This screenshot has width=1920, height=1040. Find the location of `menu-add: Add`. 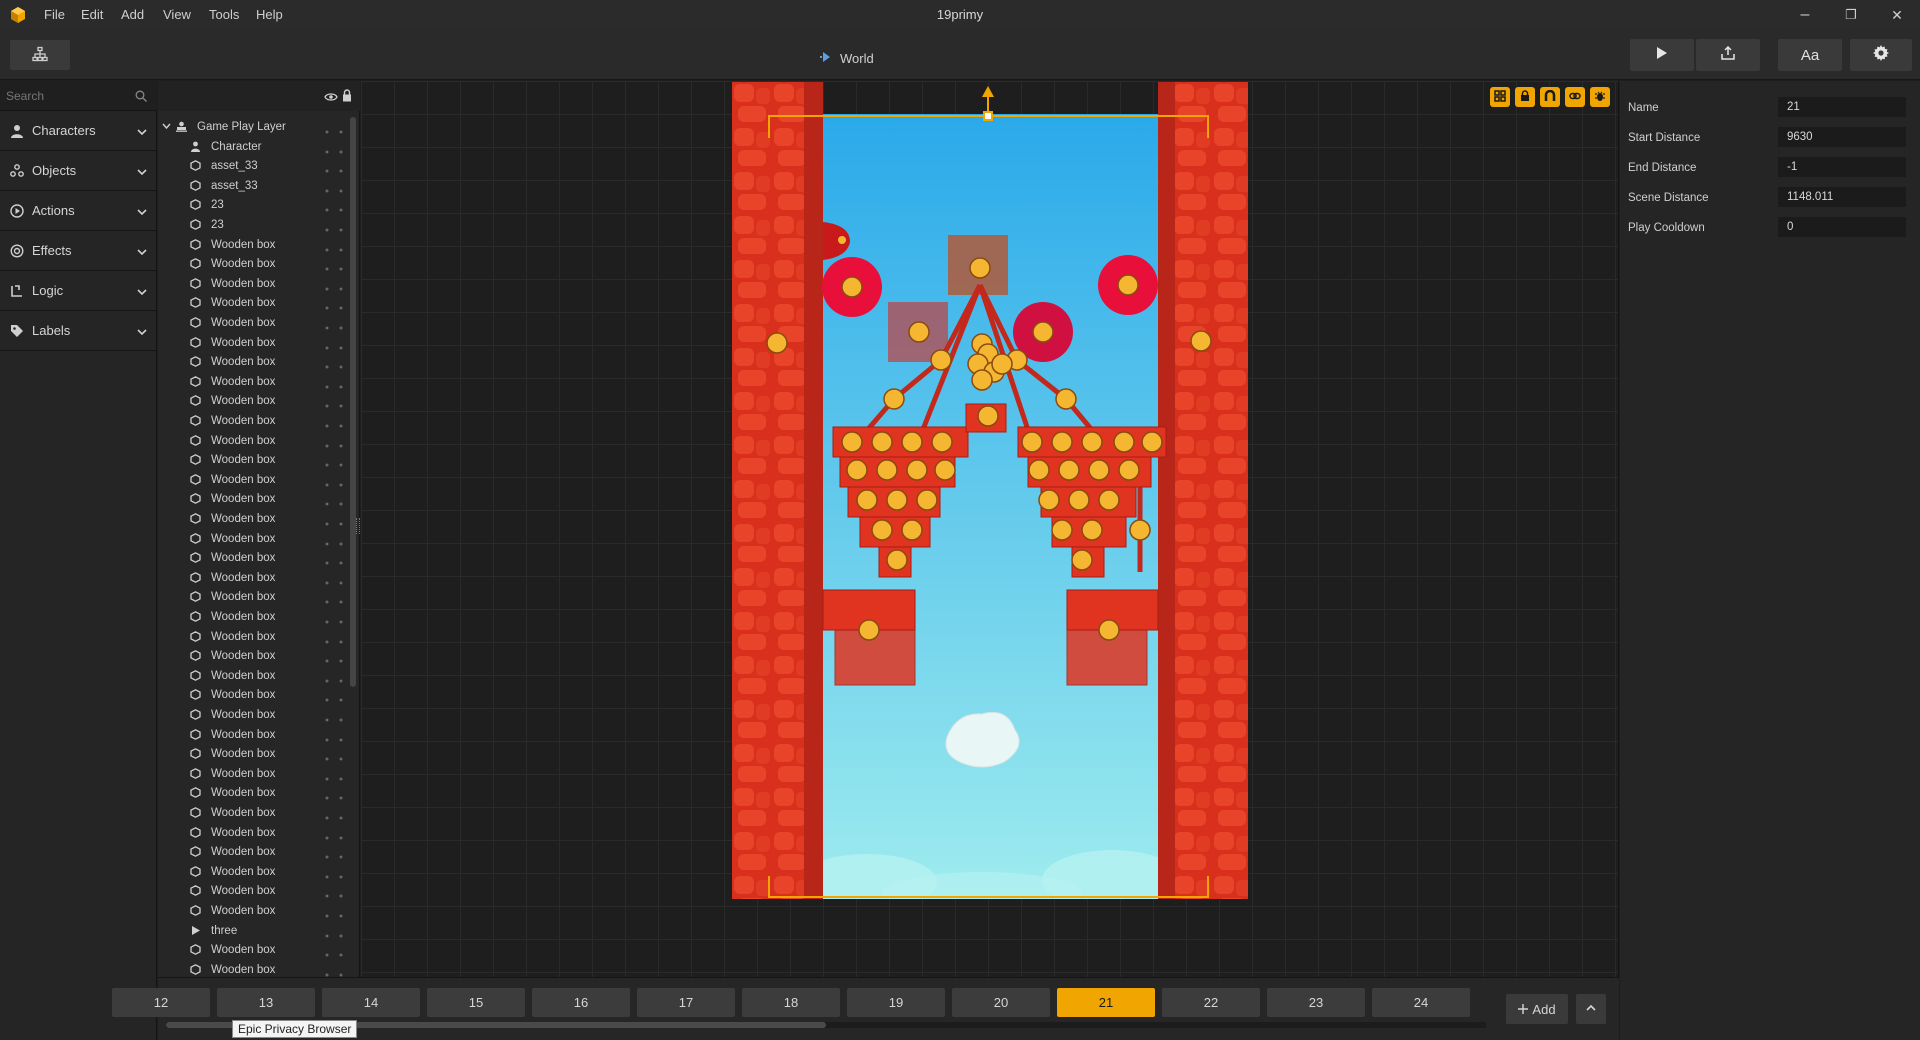

menu-add: Add is located at coordinates (132, 15).